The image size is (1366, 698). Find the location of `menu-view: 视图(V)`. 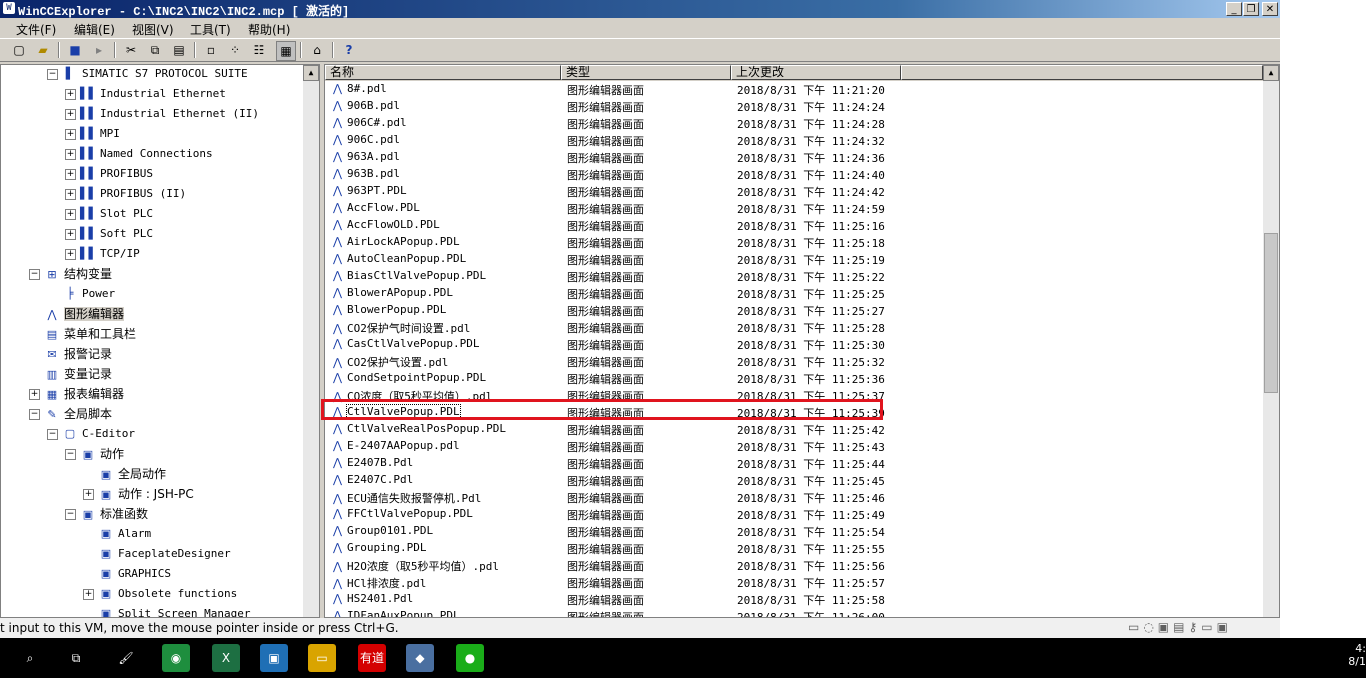

menu-view: 视图(V) is located at coordinates (153, 29).